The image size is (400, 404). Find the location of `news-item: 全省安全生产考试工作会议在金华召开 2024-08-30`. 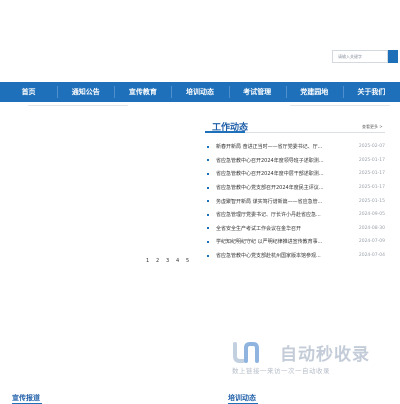

news-item: 全省安全生产考试工作会议在金华召开 2024-08-30 is located at coordinates (295, 229).